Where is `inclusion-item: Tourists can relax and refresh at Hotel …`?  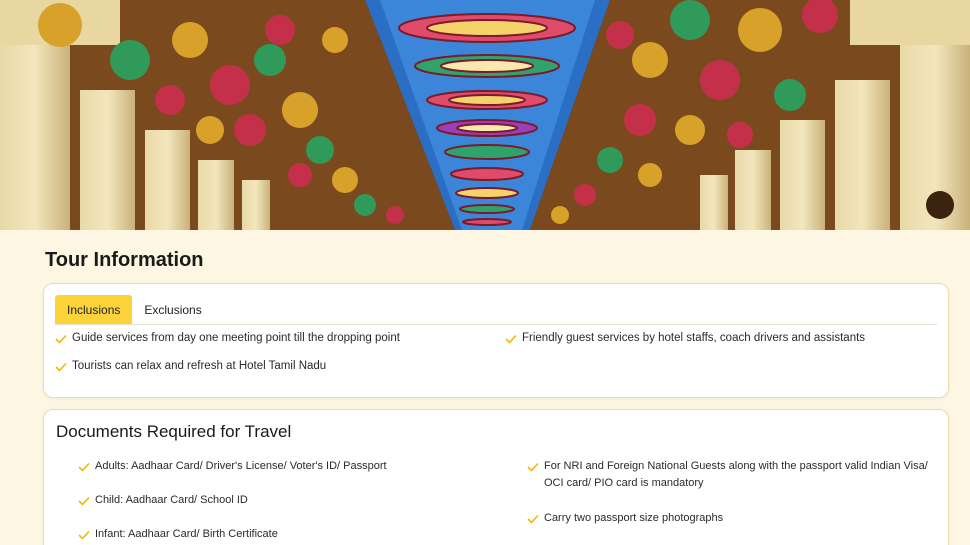 inclusion-item: Tourists can relax and refresh at Hotel … is located at coordinates (190, 366).